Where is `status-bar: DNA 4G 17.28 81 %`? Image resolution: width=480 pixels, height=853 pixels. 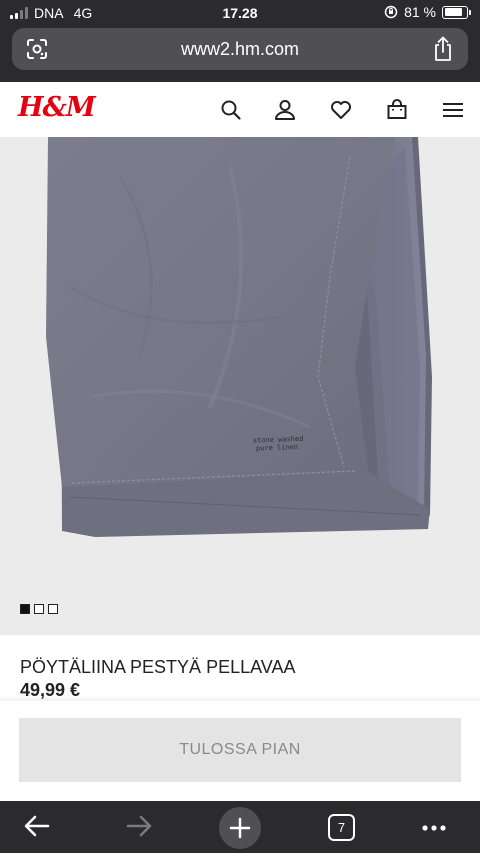 status-bar: DNA 4G 17.28 81 % is located at coordinates (240, 14).